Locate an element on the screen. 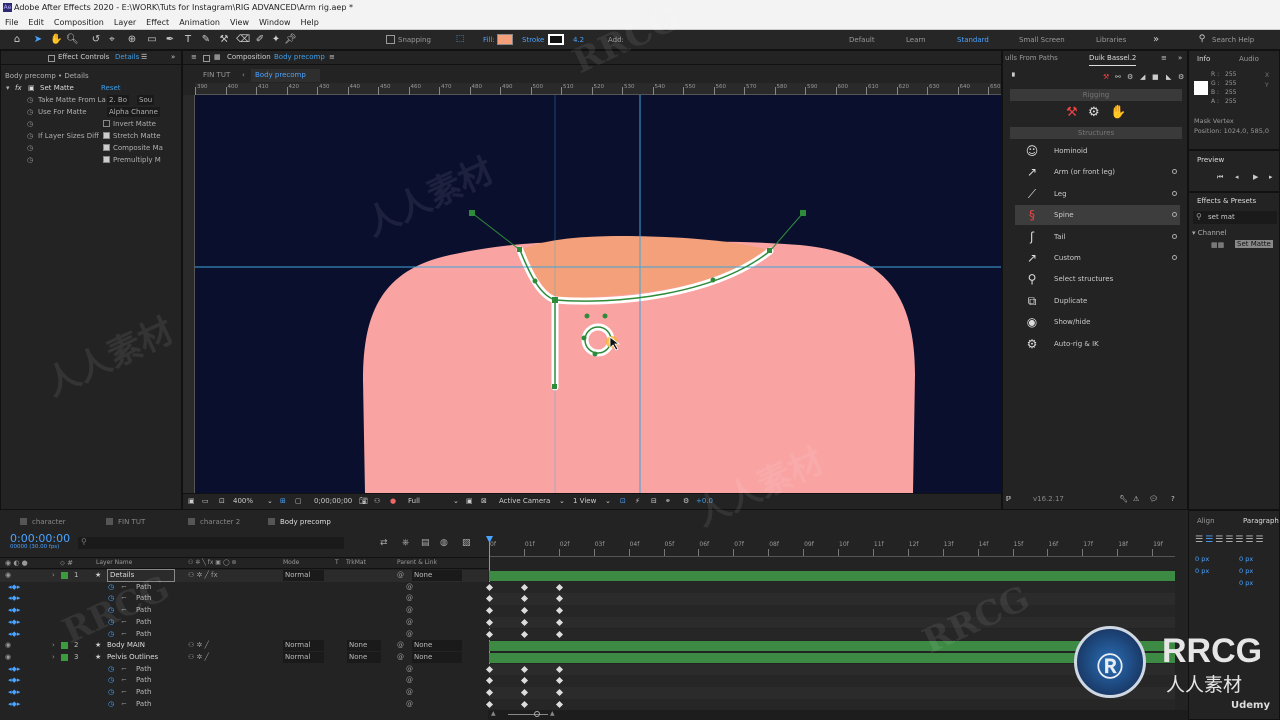 The image size is (1280, 720). set-matte-result: Set Matte is located at coordinates (1254, 244).